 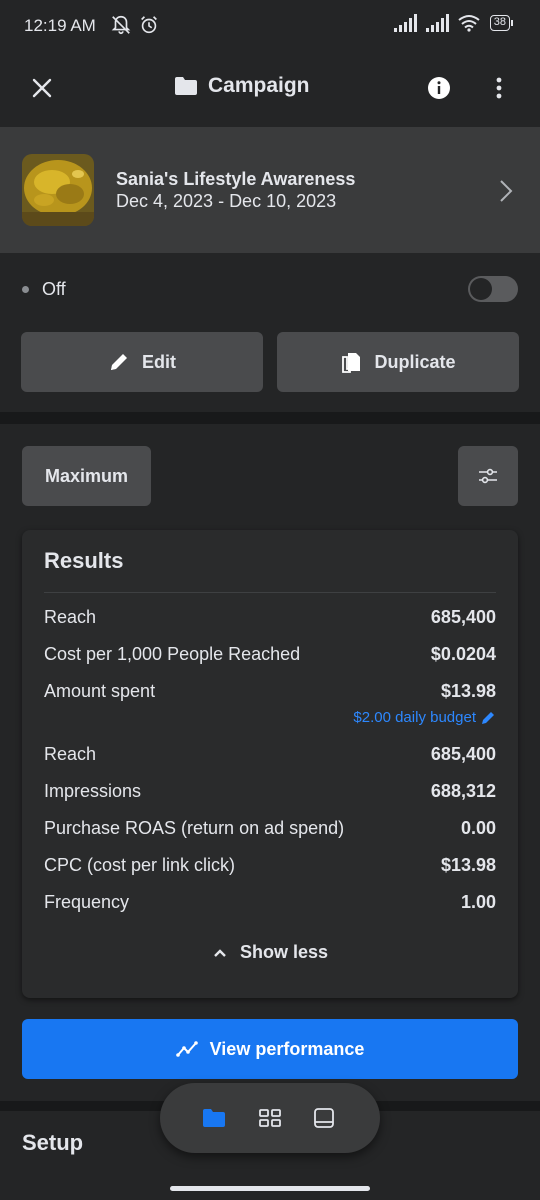 I want to click on metric-label: Purchase ROAS (return on ad spend), so click(x=194, y=828).